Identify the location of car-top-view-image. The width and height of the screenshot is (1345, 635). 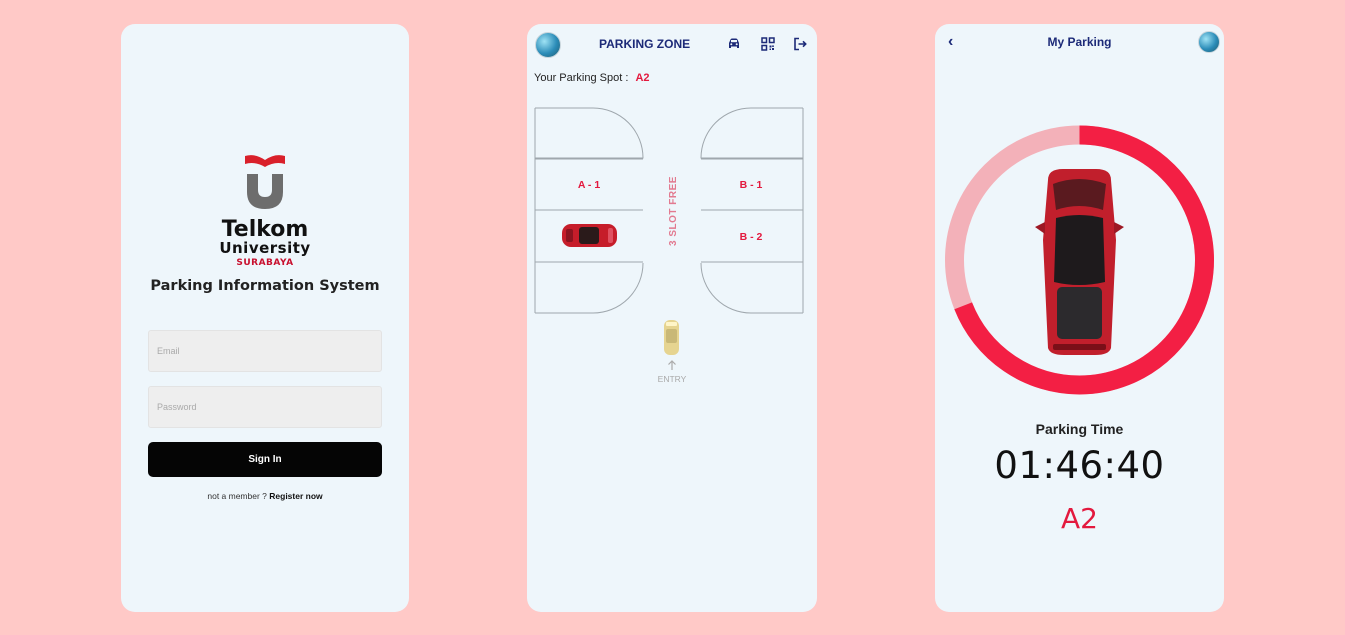
(1079, 262).